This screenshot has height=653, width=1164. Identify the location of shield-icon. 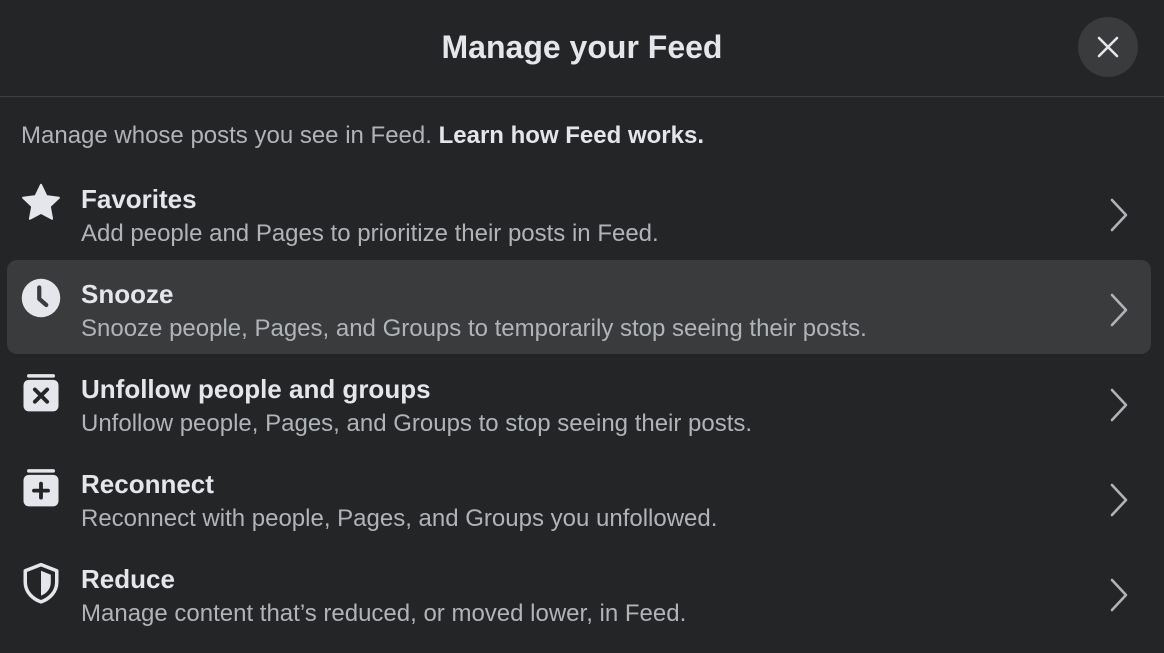
(41, 583).